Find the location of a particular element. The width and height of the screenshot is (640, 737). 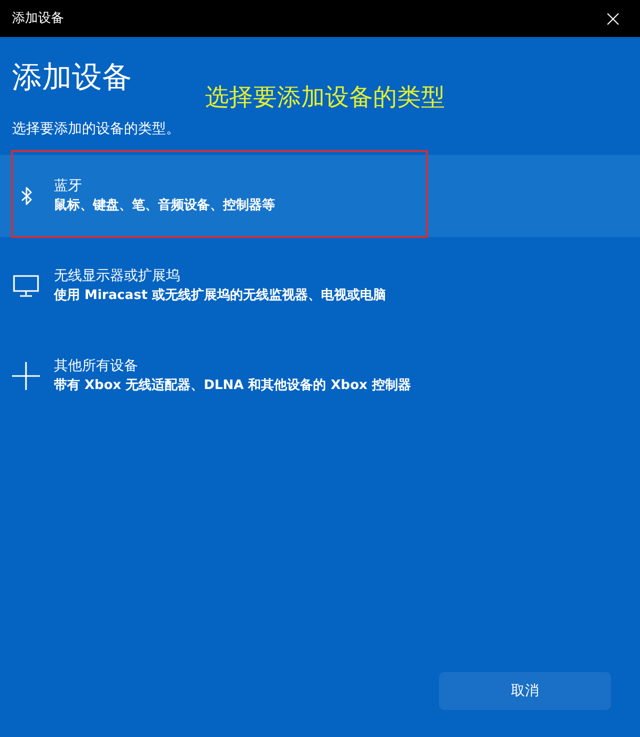

device-option: 无线显示器或扩展坞 使用 Miracast 或无线扩展坞的无线监视器、电视或电脑 is located at coordinates (320, 286).